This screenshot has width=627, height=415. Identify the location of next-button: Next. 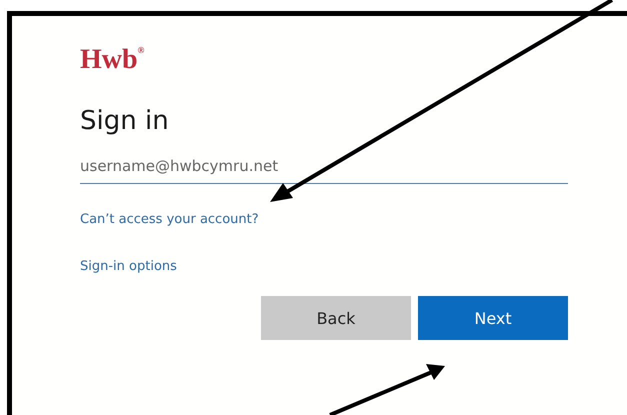
(493, 318).